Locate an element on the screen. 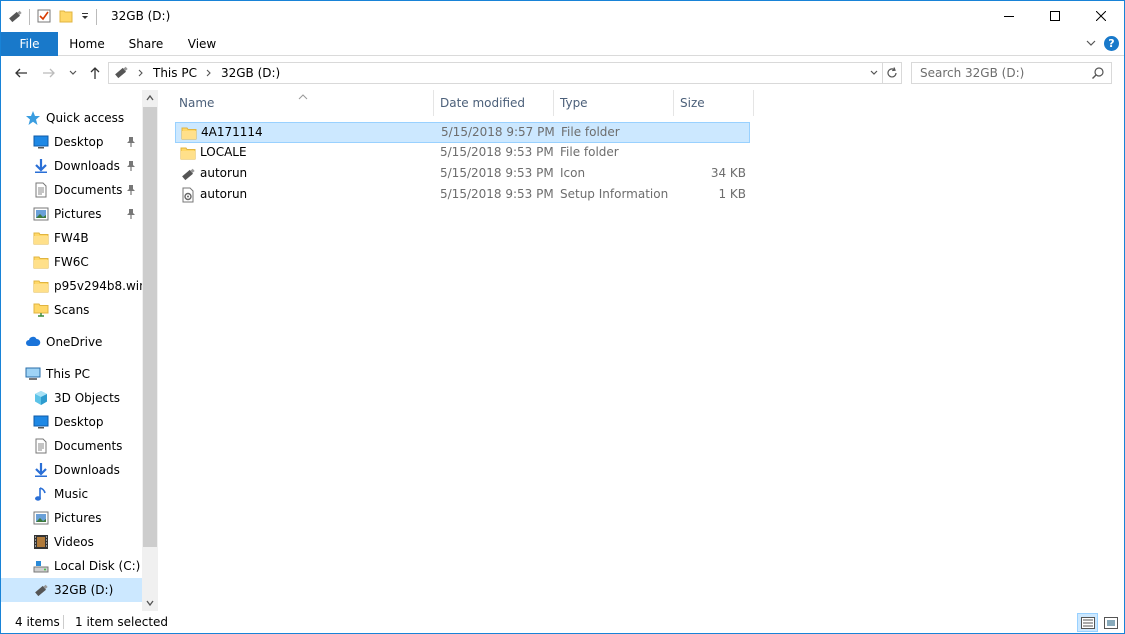 The width and height of the screenshot is (1125, 634). desktop-icon is located at coordinates (41, 422).